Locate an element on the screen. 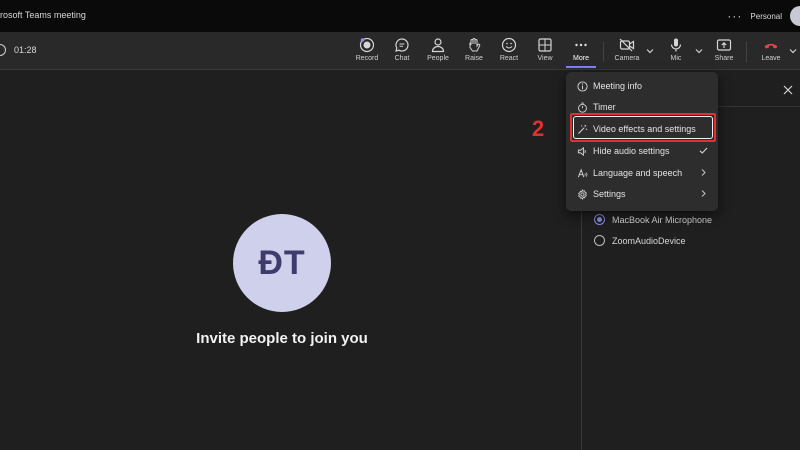  chat-button: Chat is located at coordinates (402, 52).